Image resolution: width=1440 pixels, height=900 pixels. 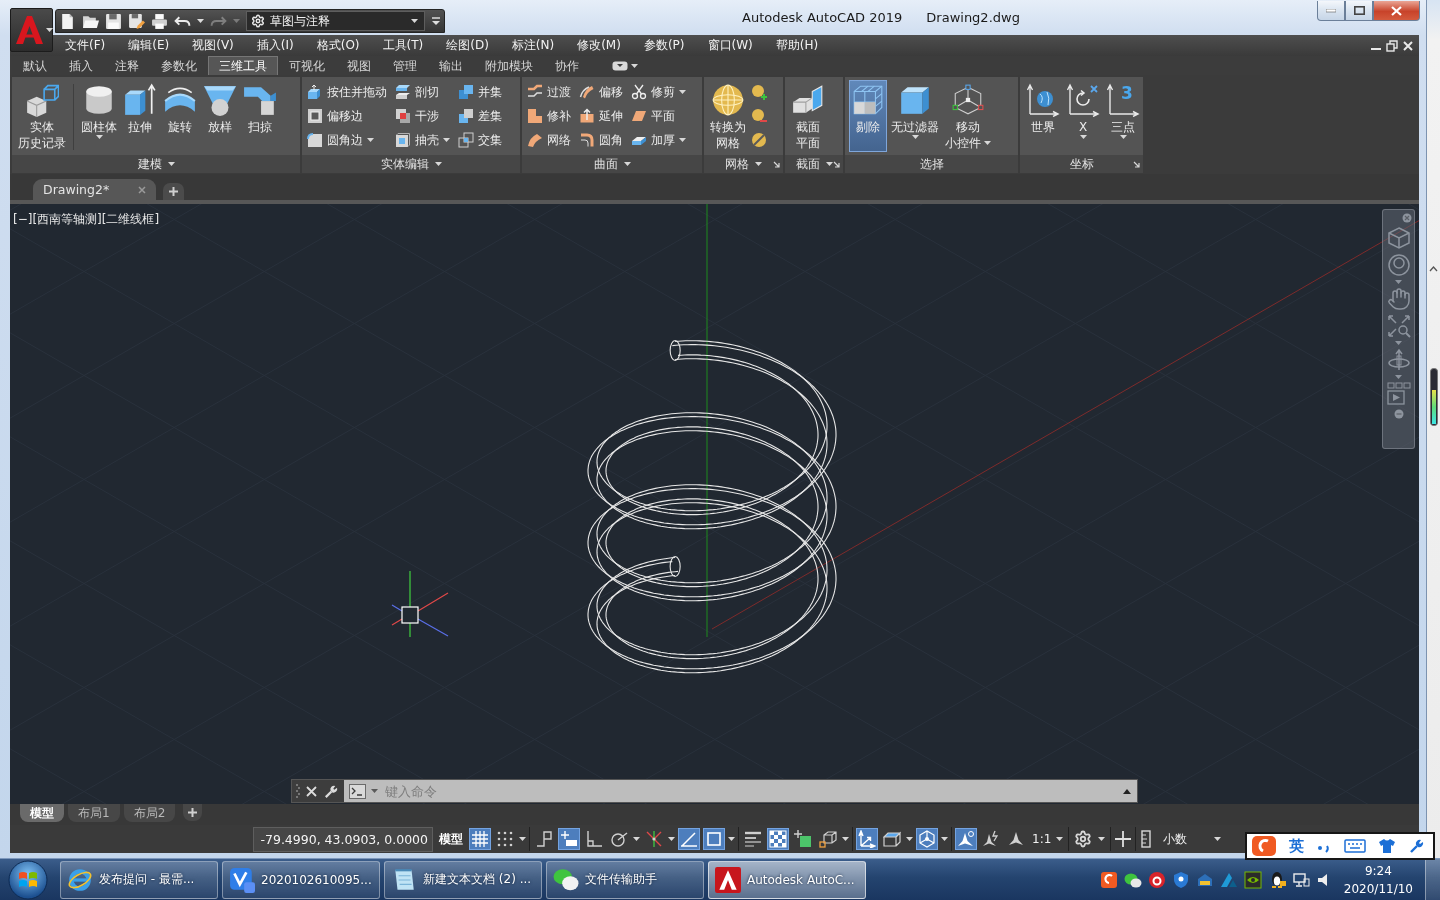 I want to click on wheel-icon, so click(x=1398, y=265).